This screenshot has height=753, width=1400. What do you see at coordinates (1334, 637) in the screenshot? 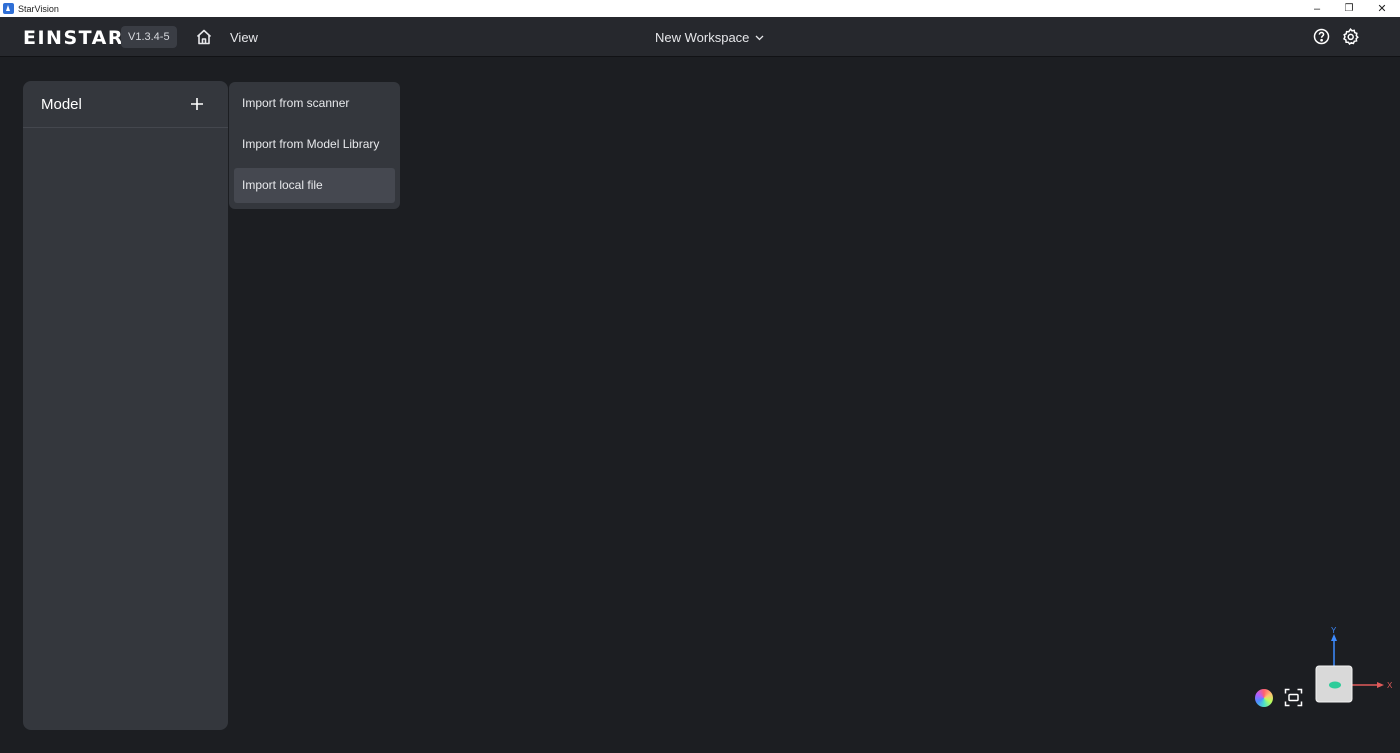
I see `y-axis-arrow` at bounding box center [1334, 637].